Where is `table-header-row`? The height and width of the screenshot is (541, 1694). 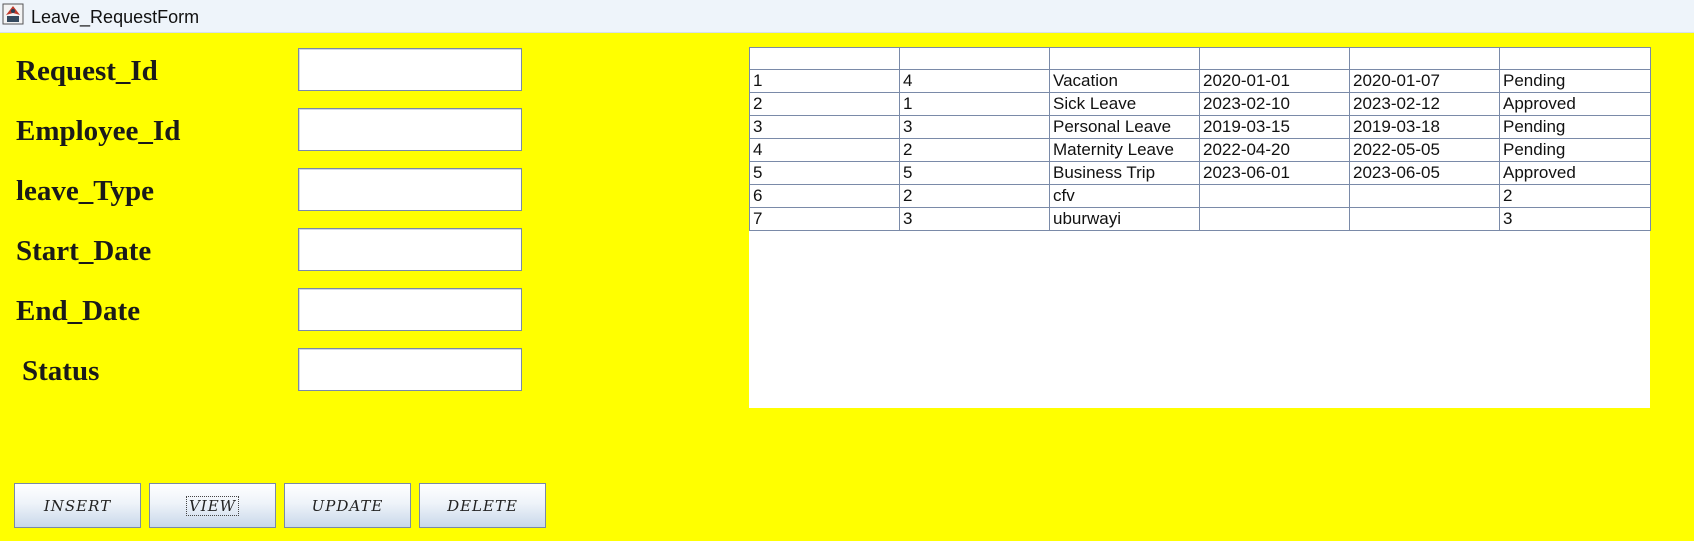
table-header-row is located at coordinates (1200, 58).